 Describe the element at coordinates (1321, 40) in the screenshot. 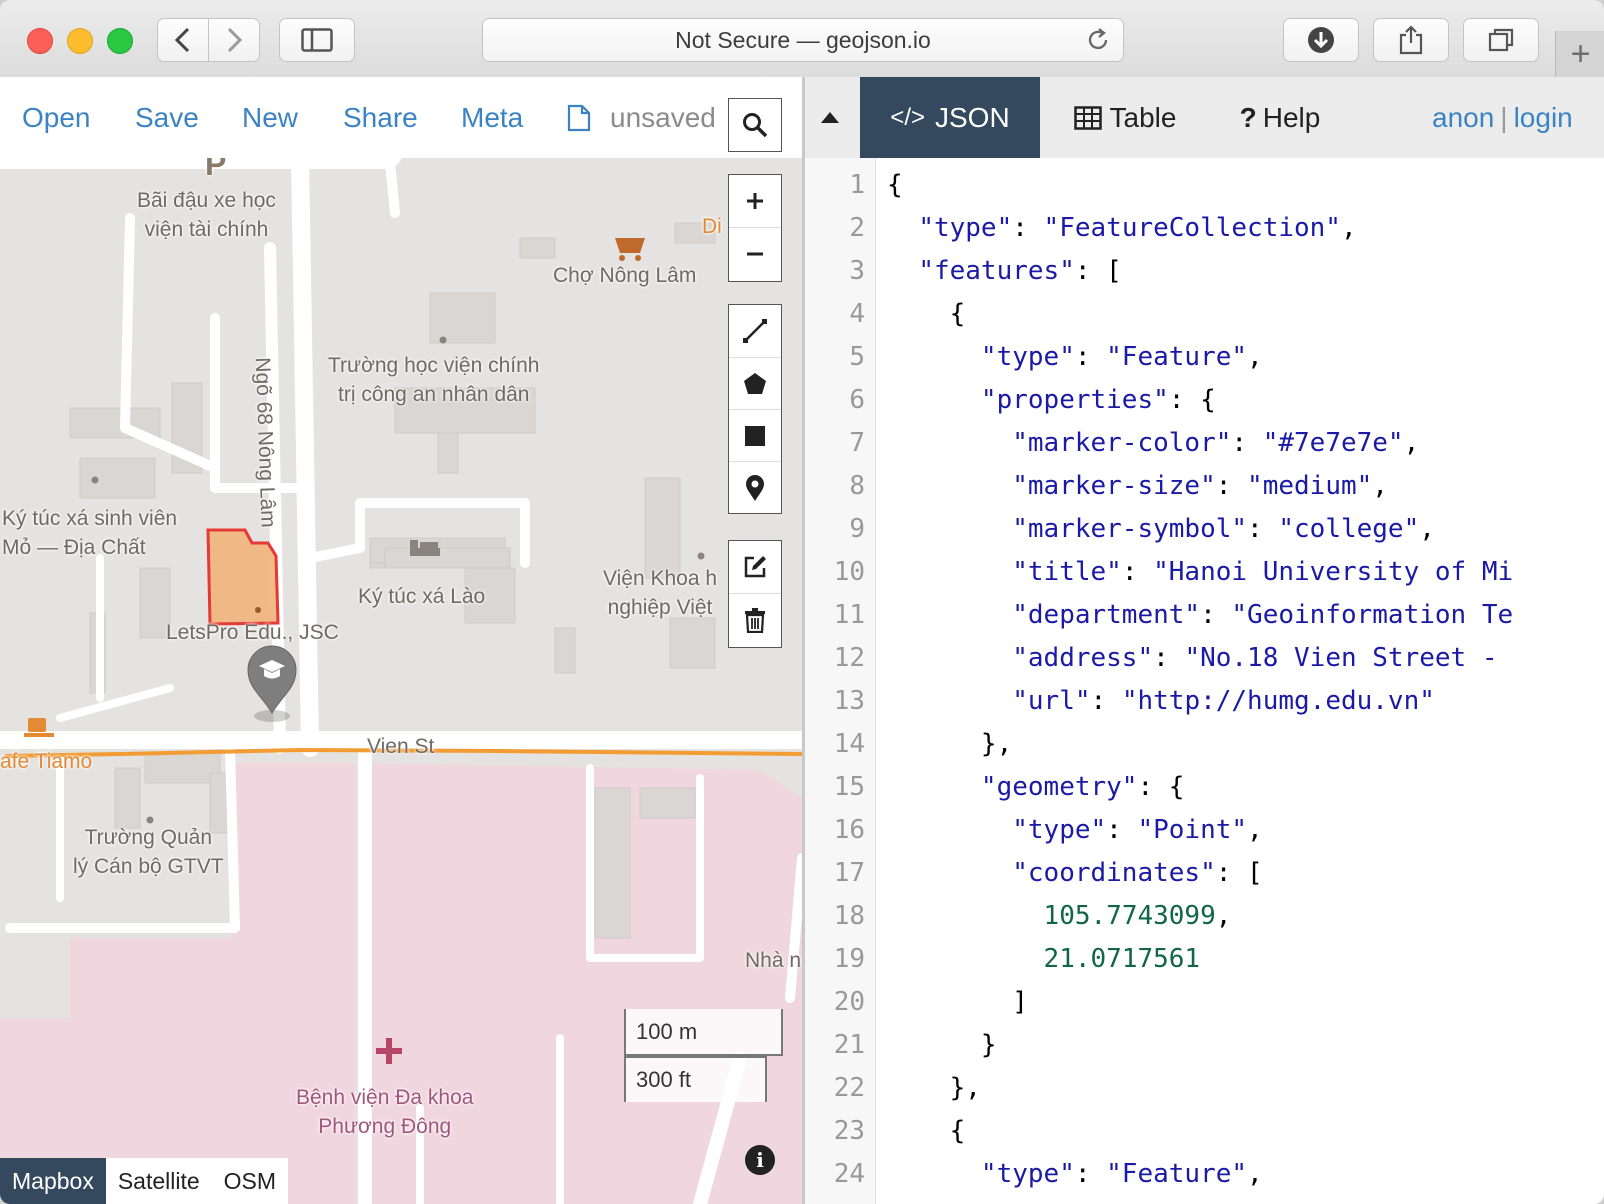

I see `downloads-button` at that location.